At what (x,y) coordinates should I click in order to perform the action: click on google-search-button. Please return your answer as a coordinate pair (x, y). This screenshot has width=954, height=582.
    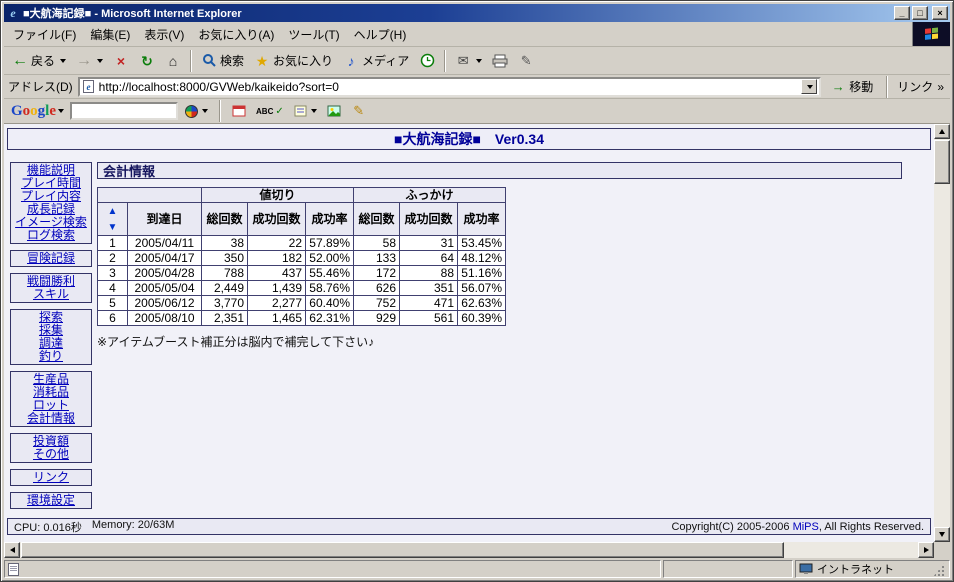
    Looking at the image, I should click on (196, 111).